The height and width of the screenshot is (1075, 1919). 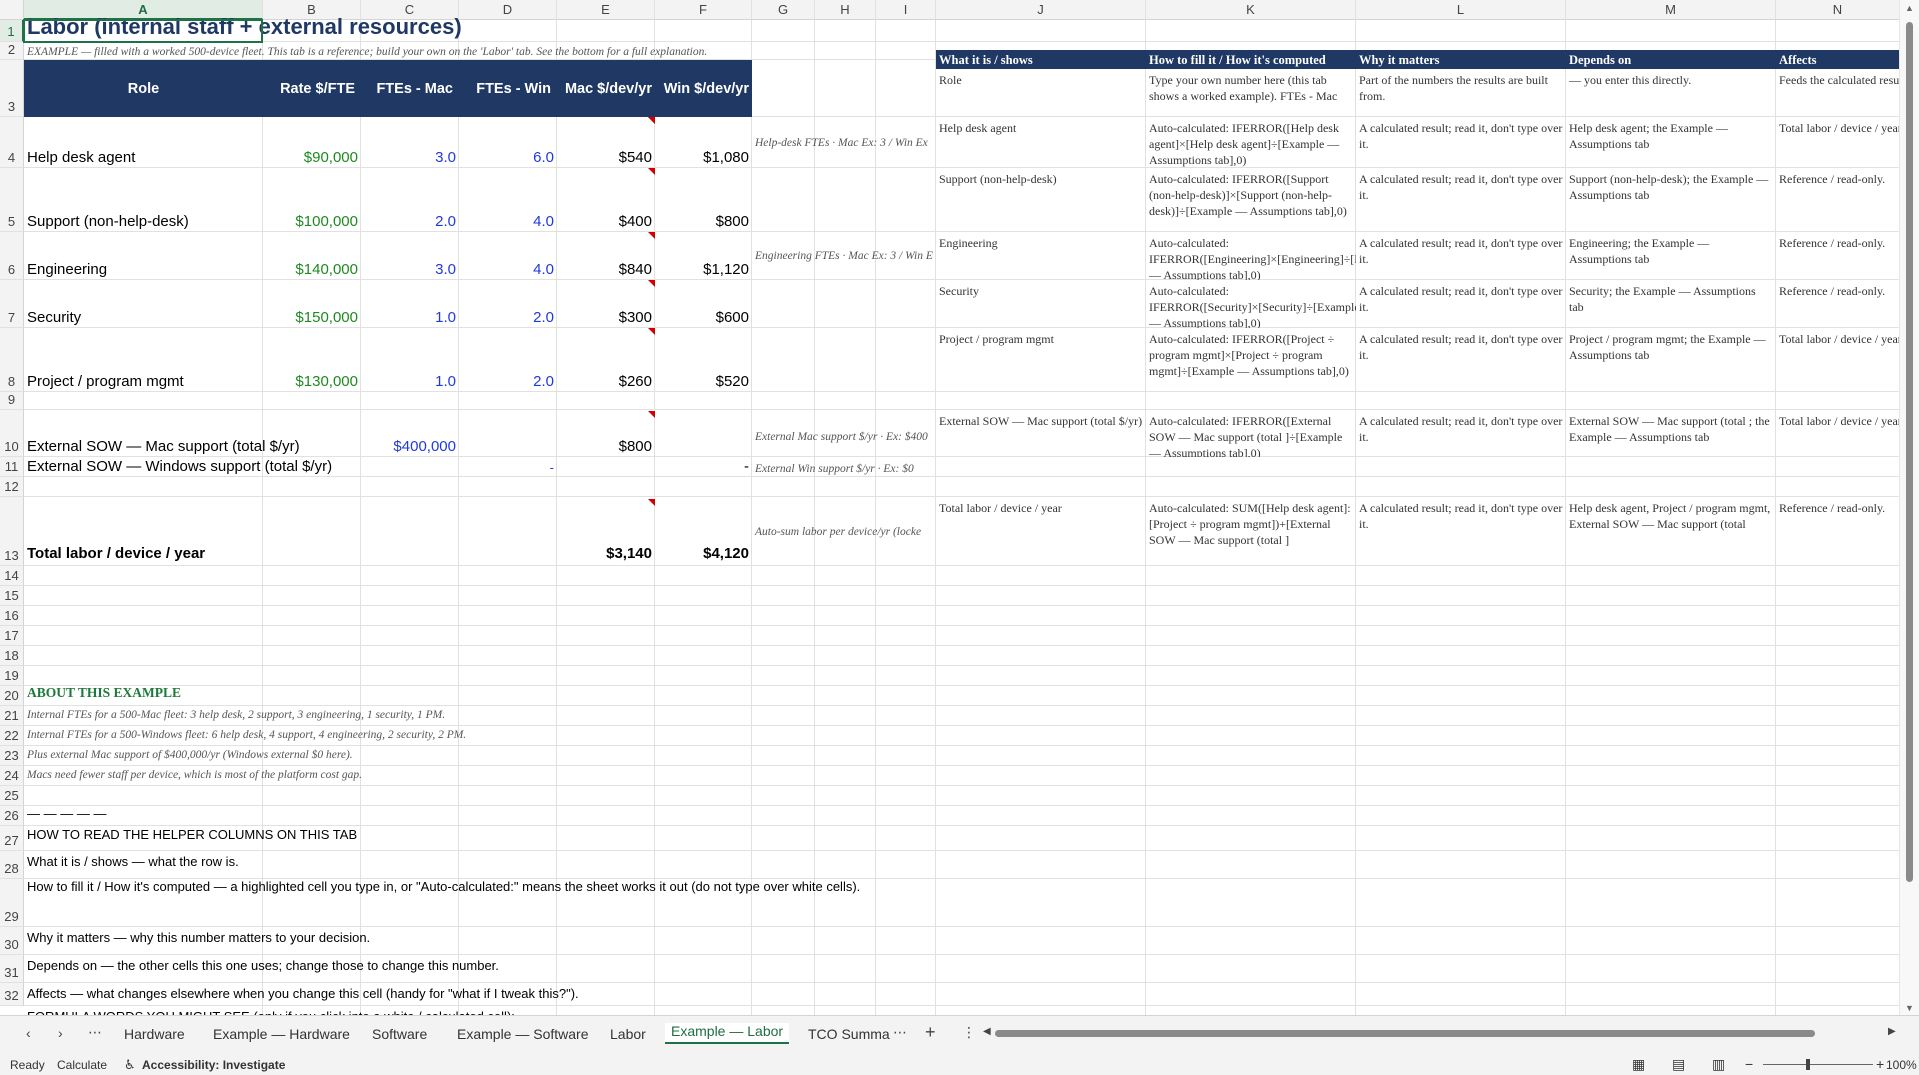 What do you see at coordinates (410, 447) in the screenshot?
I see `external-mac-total: $400,000` at bounding box center [410, 447].